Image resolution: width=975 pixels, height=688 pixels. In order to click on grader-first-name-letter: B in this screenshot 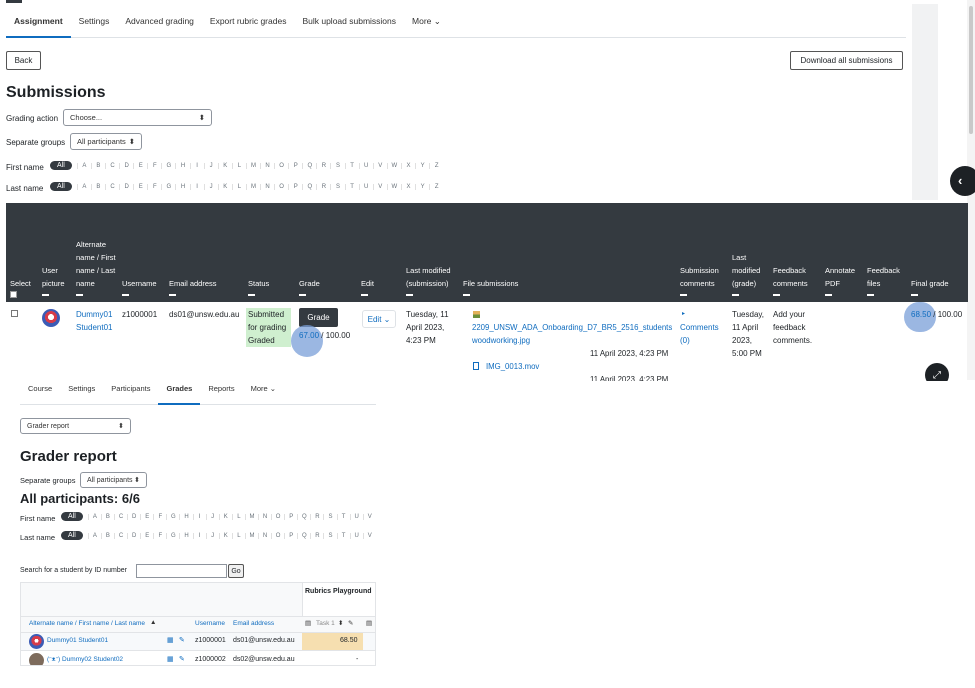, I will do `click(107, 516)`.